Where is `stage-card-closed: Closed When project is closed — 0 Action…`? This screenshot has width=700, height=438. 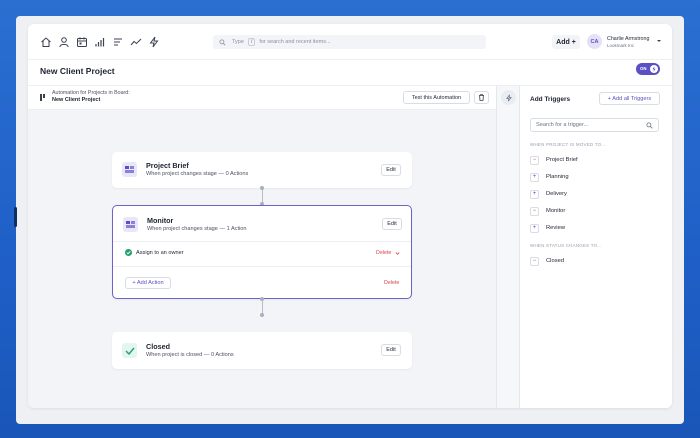
stage-card-closed: Closed When project is closed — 0 Action… is located at coordinates (262, 350).